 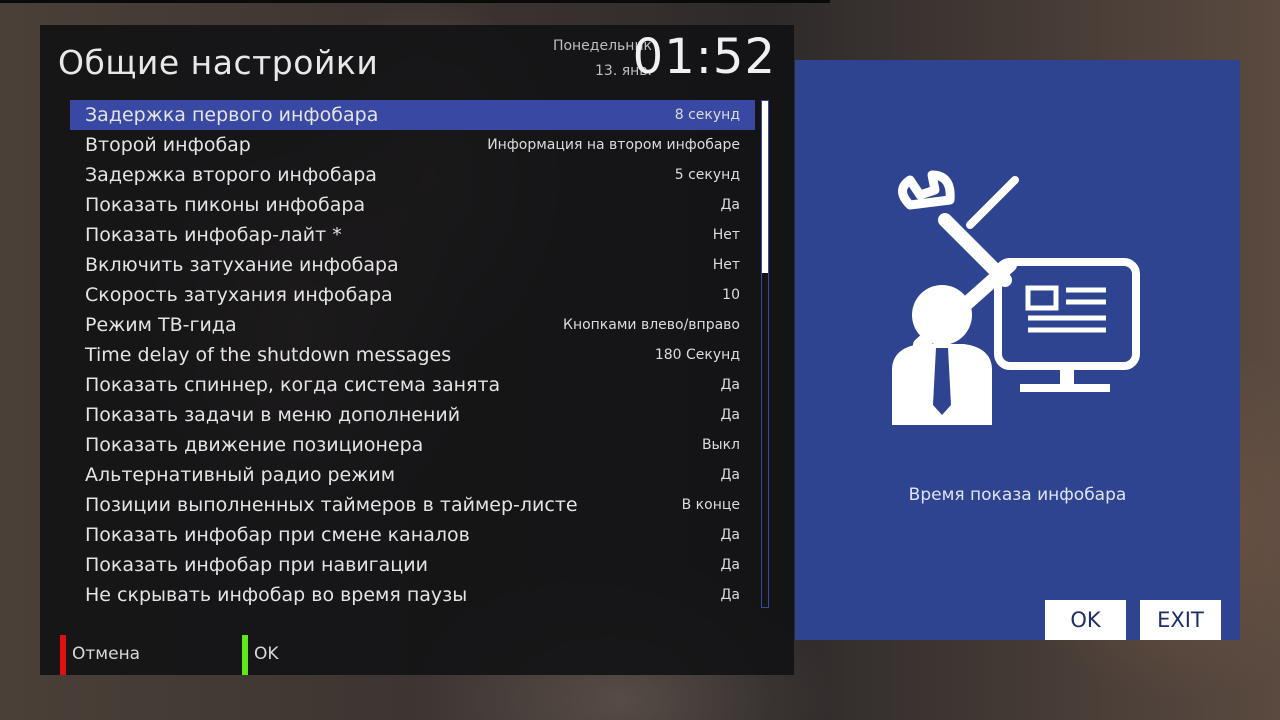 I want to click on setting-value: Информация на втором инфобаре, so click(x=613, y=145).